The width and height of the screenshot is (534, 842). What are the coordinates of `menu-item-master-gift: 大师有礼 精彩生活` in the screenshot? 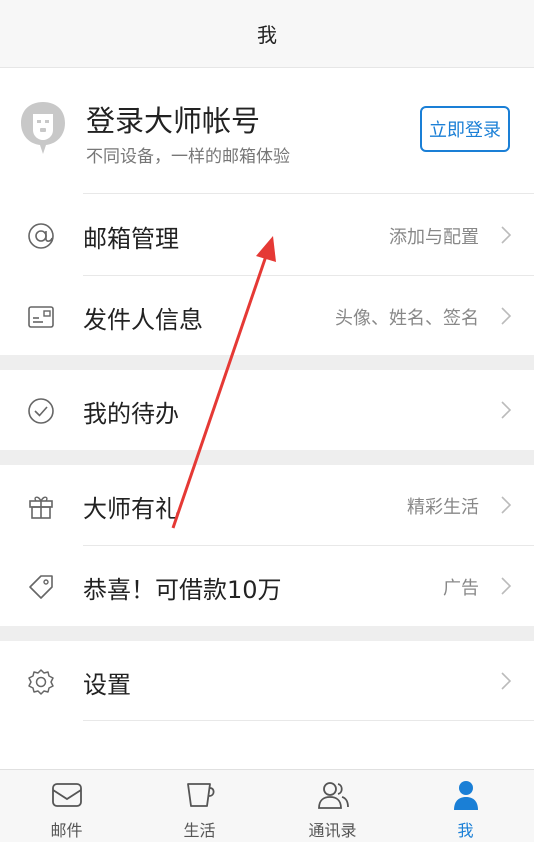 It's located at (267, 505).